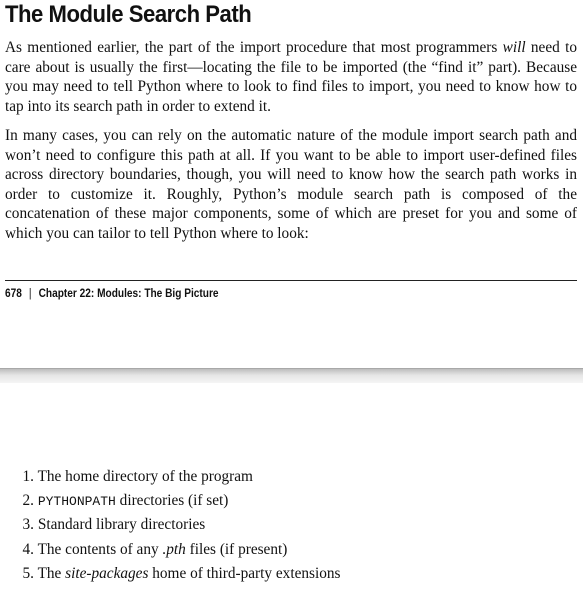  Describe the element at coordinates (28, 549) in the screenshot. I see `list-number: 4.` at that location.